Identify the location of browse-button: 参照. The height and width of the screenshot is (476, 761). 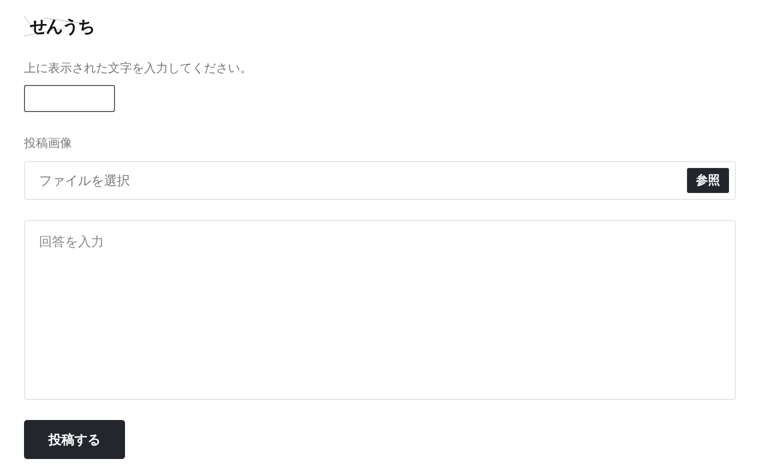
(708, 180).